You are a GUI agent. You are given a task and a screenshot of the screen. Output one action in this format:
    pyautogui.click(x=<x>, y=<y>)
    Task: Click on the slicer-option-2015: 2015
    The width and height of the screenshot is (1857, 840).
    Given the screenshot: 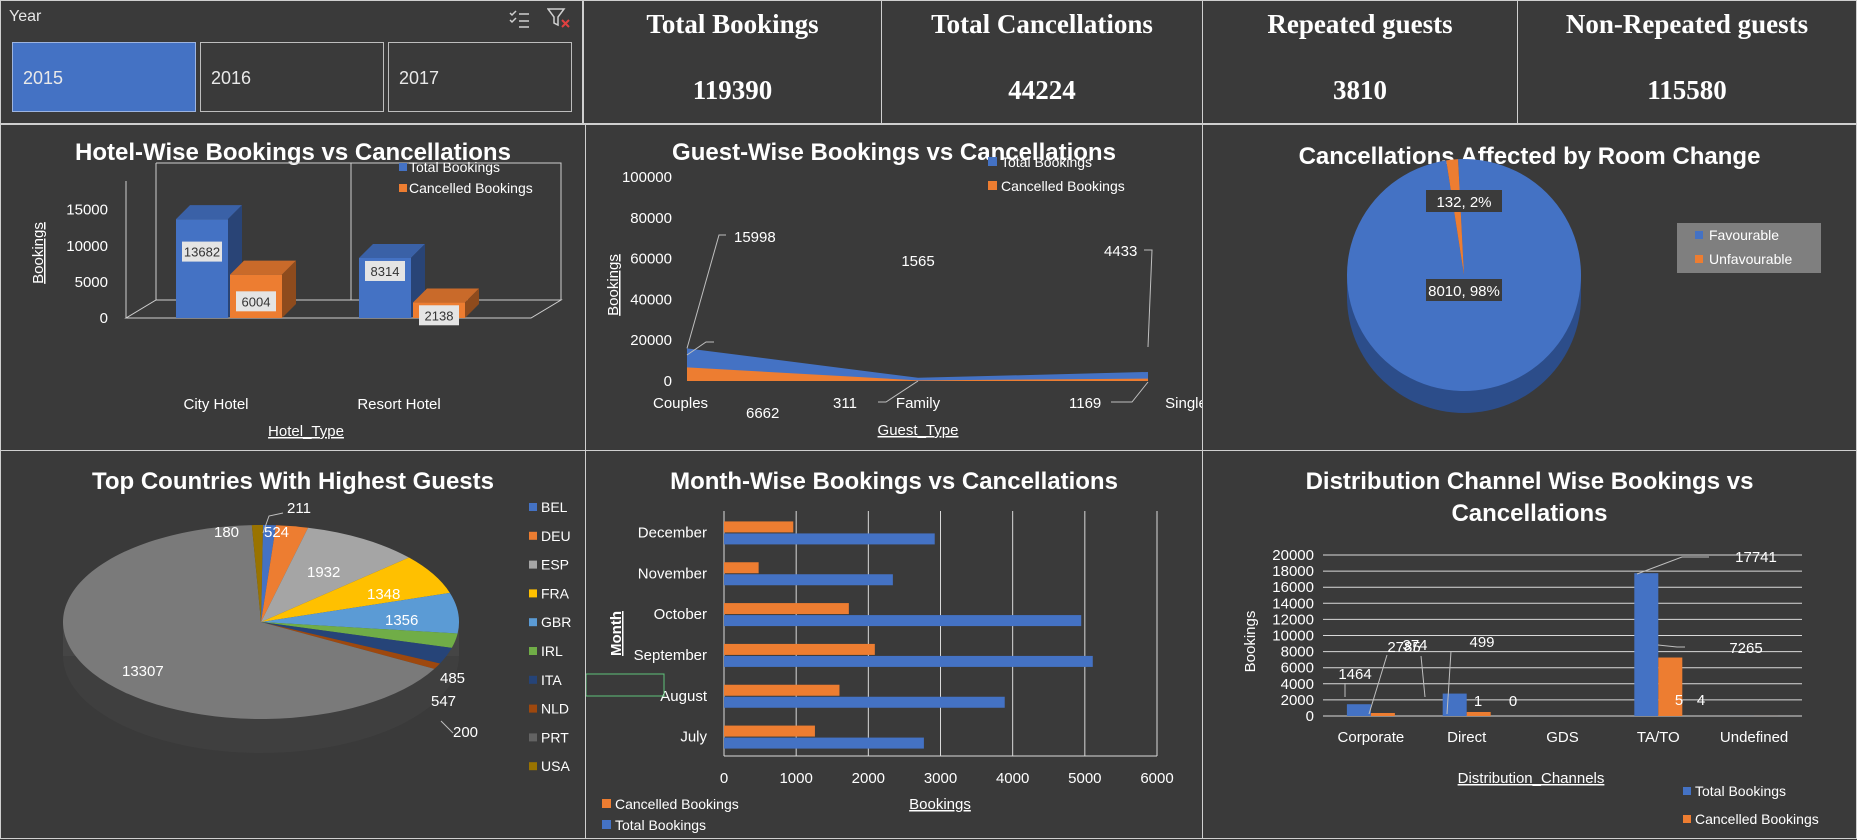 What is the action you would take?
    pyautogui.click(x=104, y=77)
    